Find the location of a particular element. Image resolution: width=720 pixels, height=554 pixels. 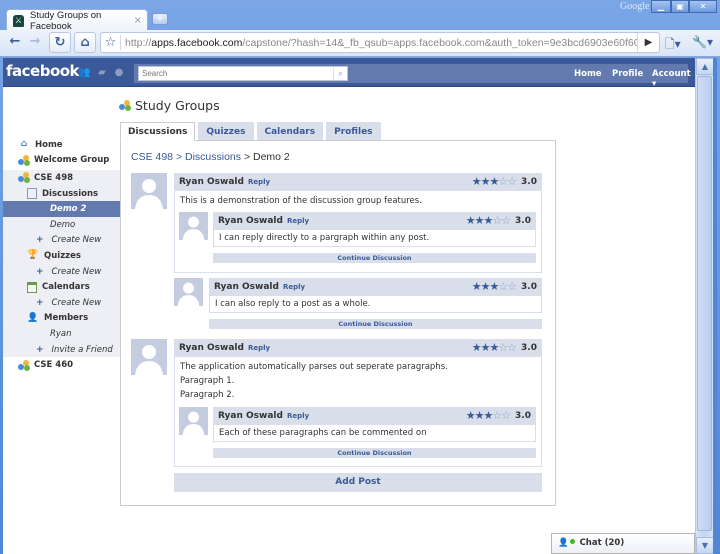

vertical-scrollbar: ▲ ▼ is located at coordinates (704, 306).